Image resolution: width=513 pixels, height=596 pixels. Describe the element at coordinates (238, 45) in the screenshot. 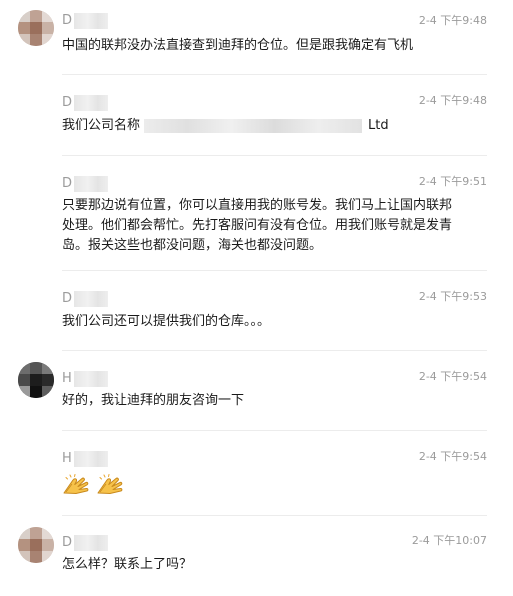

I see `message-text: 中国的联邦没办法直接查到迪拜的仓位。但是跟我确定有飞机` at that location.